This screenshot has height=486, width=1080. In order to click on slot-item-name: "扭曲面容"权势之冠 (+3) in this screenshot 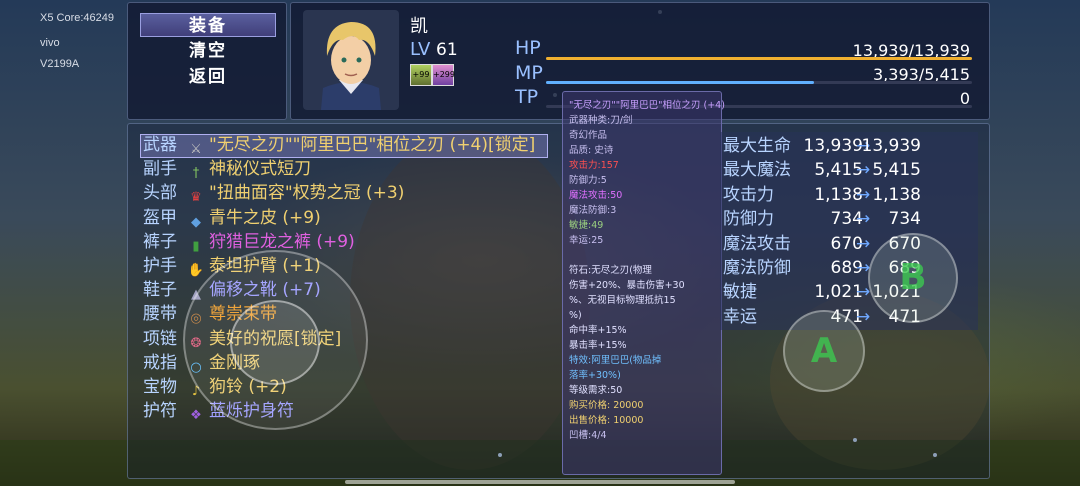, I will do `click(307, 193)`.